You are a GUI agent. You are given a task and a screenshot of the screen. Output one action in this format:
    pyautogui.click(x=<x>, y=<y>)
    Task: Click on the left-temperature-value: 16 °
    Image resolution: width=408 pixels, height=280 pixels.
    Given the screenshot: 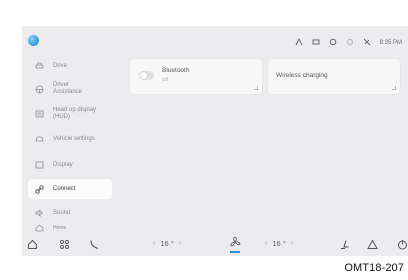 What is the action you would take?
    pyautogui.click(x=167, y=243)
    